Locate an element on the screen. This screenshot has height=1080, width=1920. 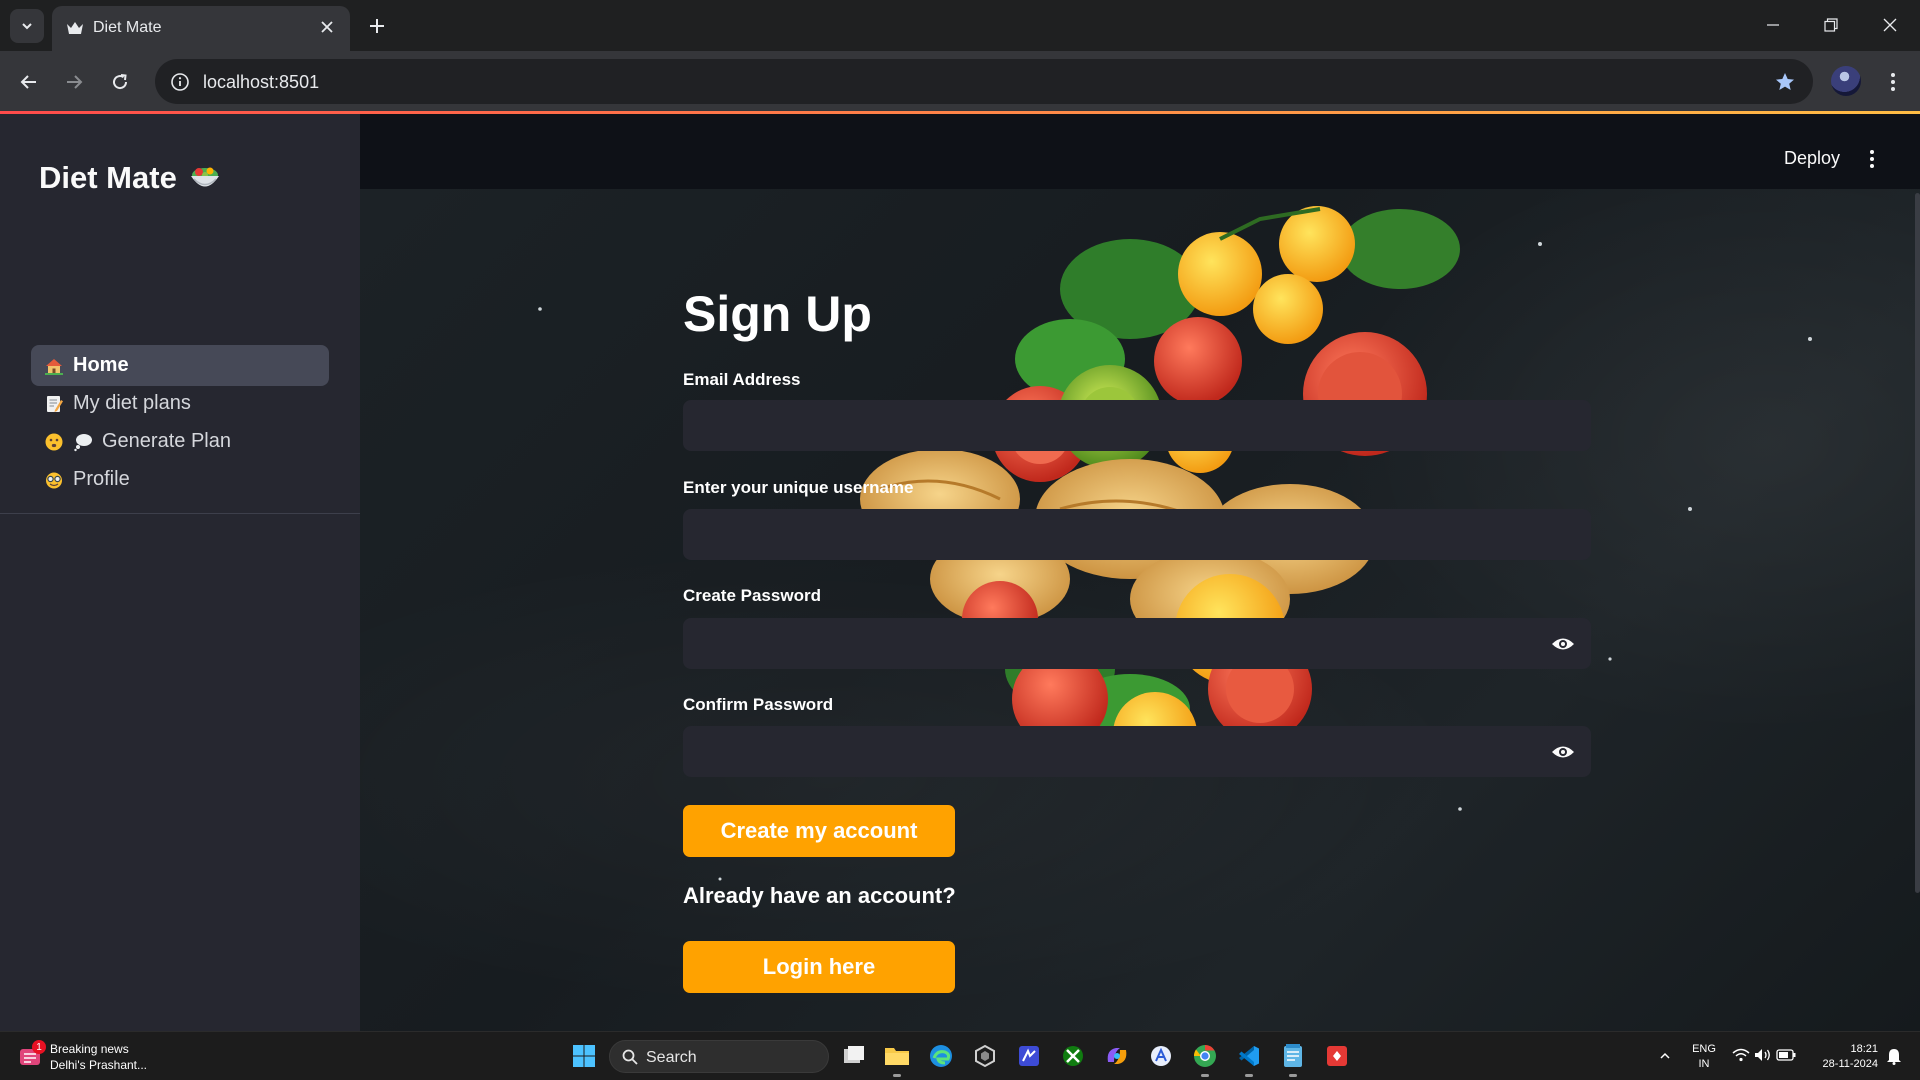
star-icon is located at coordinates (1785, 81).